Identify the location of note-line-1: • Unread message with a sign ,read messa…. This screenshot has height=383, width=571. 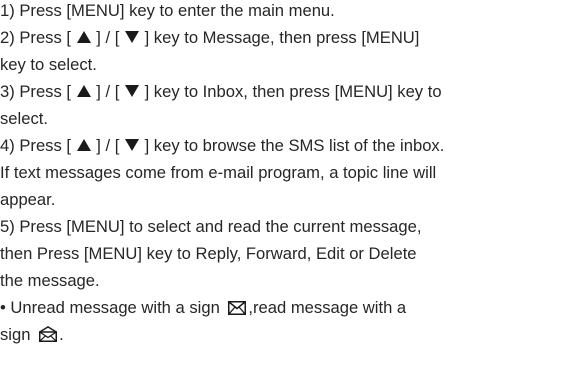
(203, 307).